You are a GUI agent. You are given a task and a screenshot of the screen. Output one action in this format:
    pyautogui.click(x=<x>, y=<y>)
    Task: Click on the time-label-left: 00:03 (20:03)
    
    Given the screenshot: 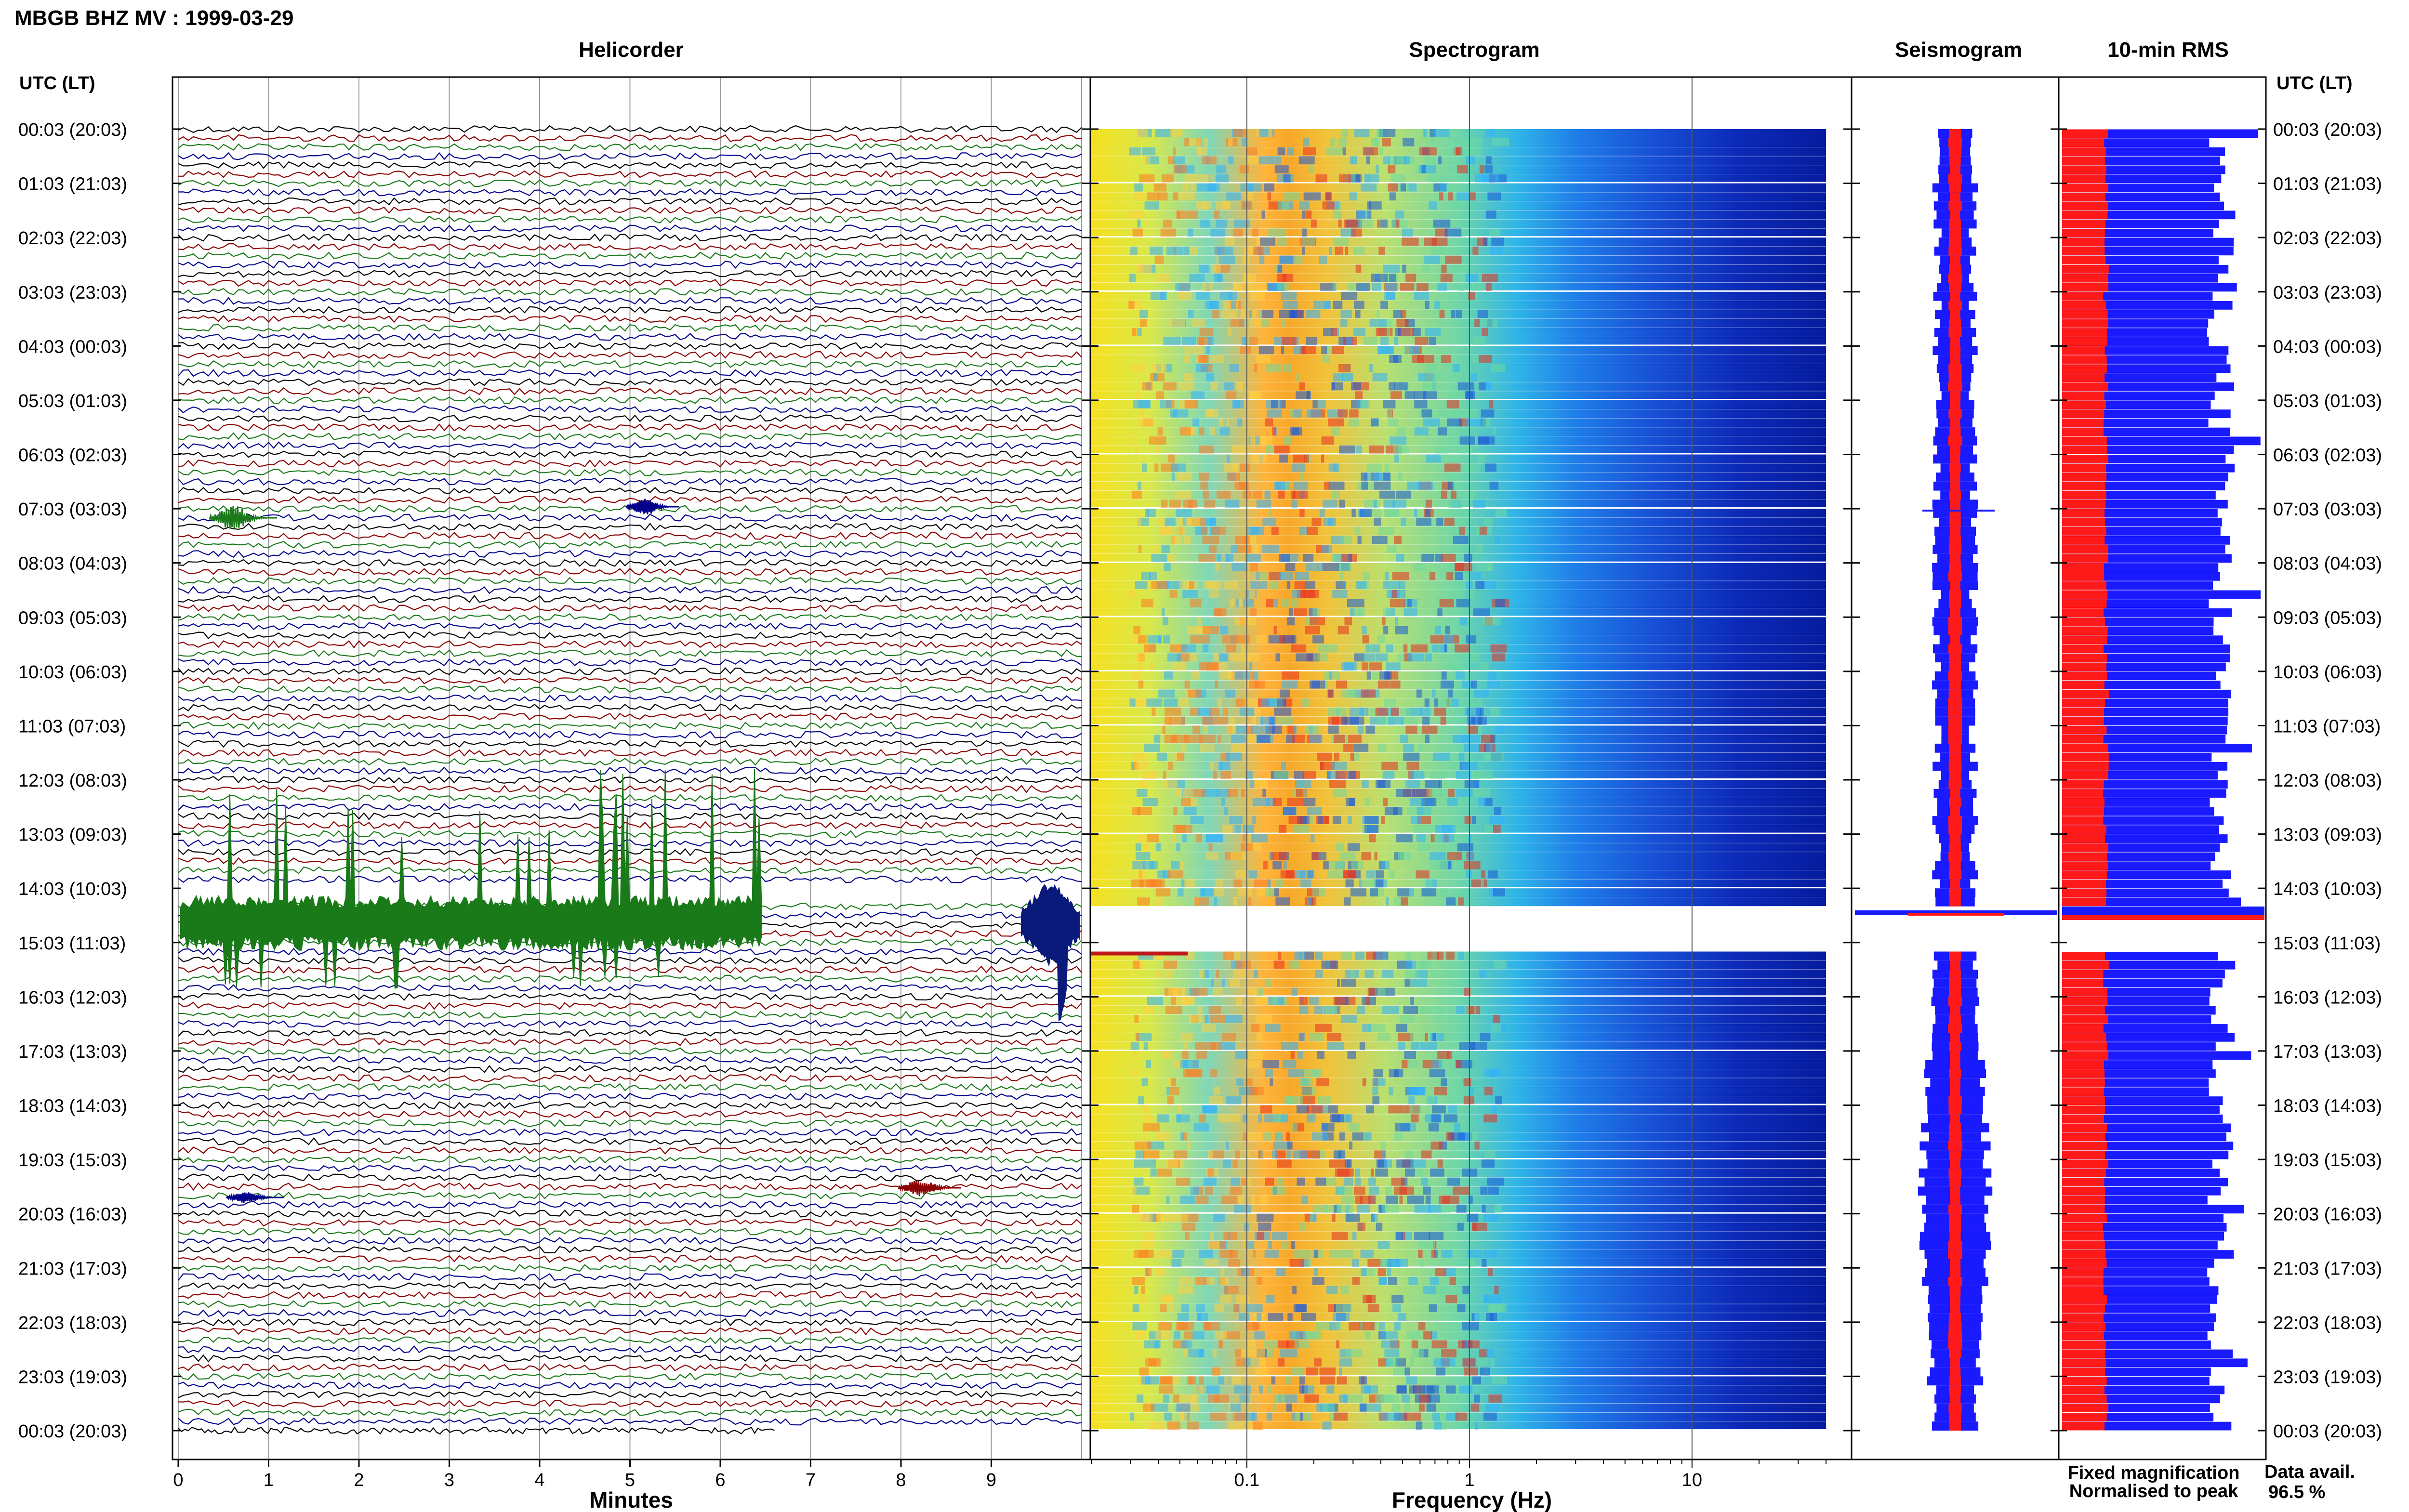 What is the action you would take?
    pyautogui.click(x=72, y=130)
    